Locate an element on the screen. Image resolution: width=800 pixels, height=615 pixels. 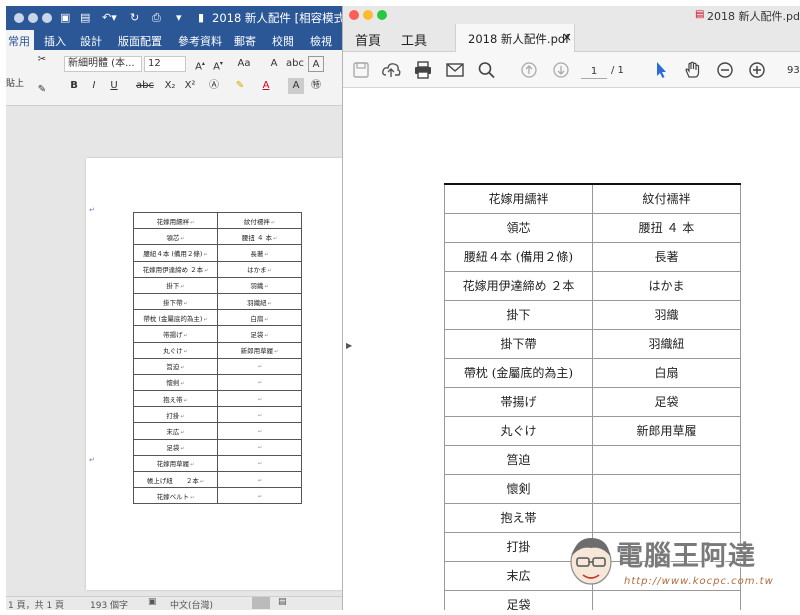
table-cell-right: 羽織紐 is located at coordinates (666, 343).